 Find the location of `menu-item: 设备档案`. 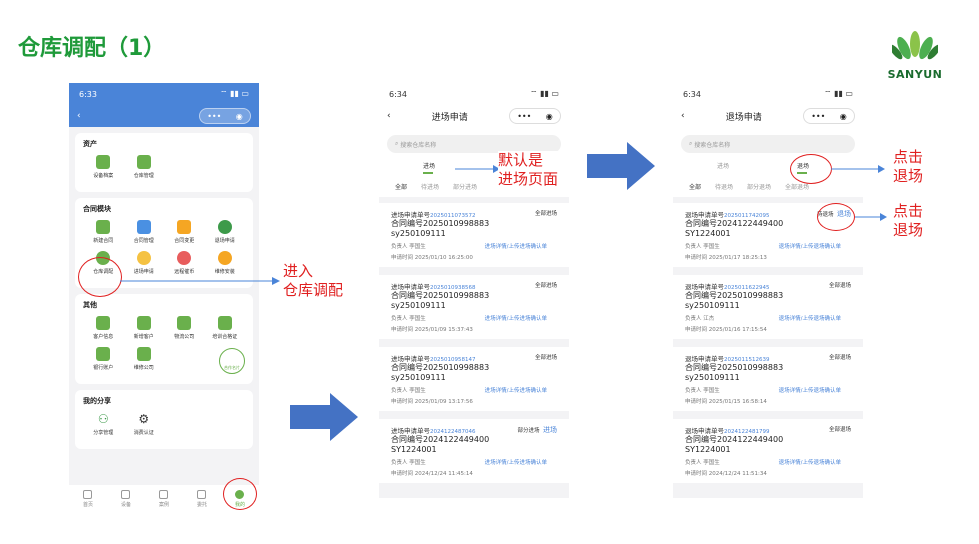

menu-item: 设备档案 is located at coordinates (103, 167).